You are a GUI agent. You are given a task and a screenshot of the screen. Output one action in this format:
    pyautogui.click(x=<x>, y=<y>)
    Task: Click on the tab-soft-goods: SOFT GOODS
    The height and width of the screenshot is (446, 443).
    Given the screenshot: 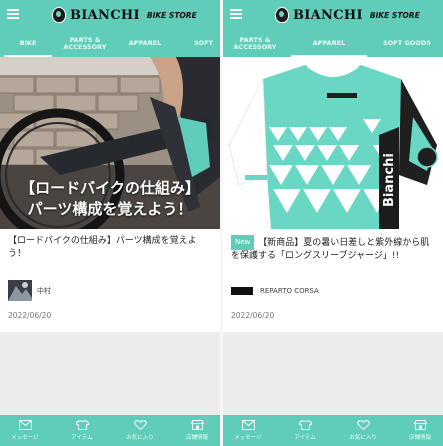 What is the action you would take?
    pyautogui.click(x=407, y=43)
    